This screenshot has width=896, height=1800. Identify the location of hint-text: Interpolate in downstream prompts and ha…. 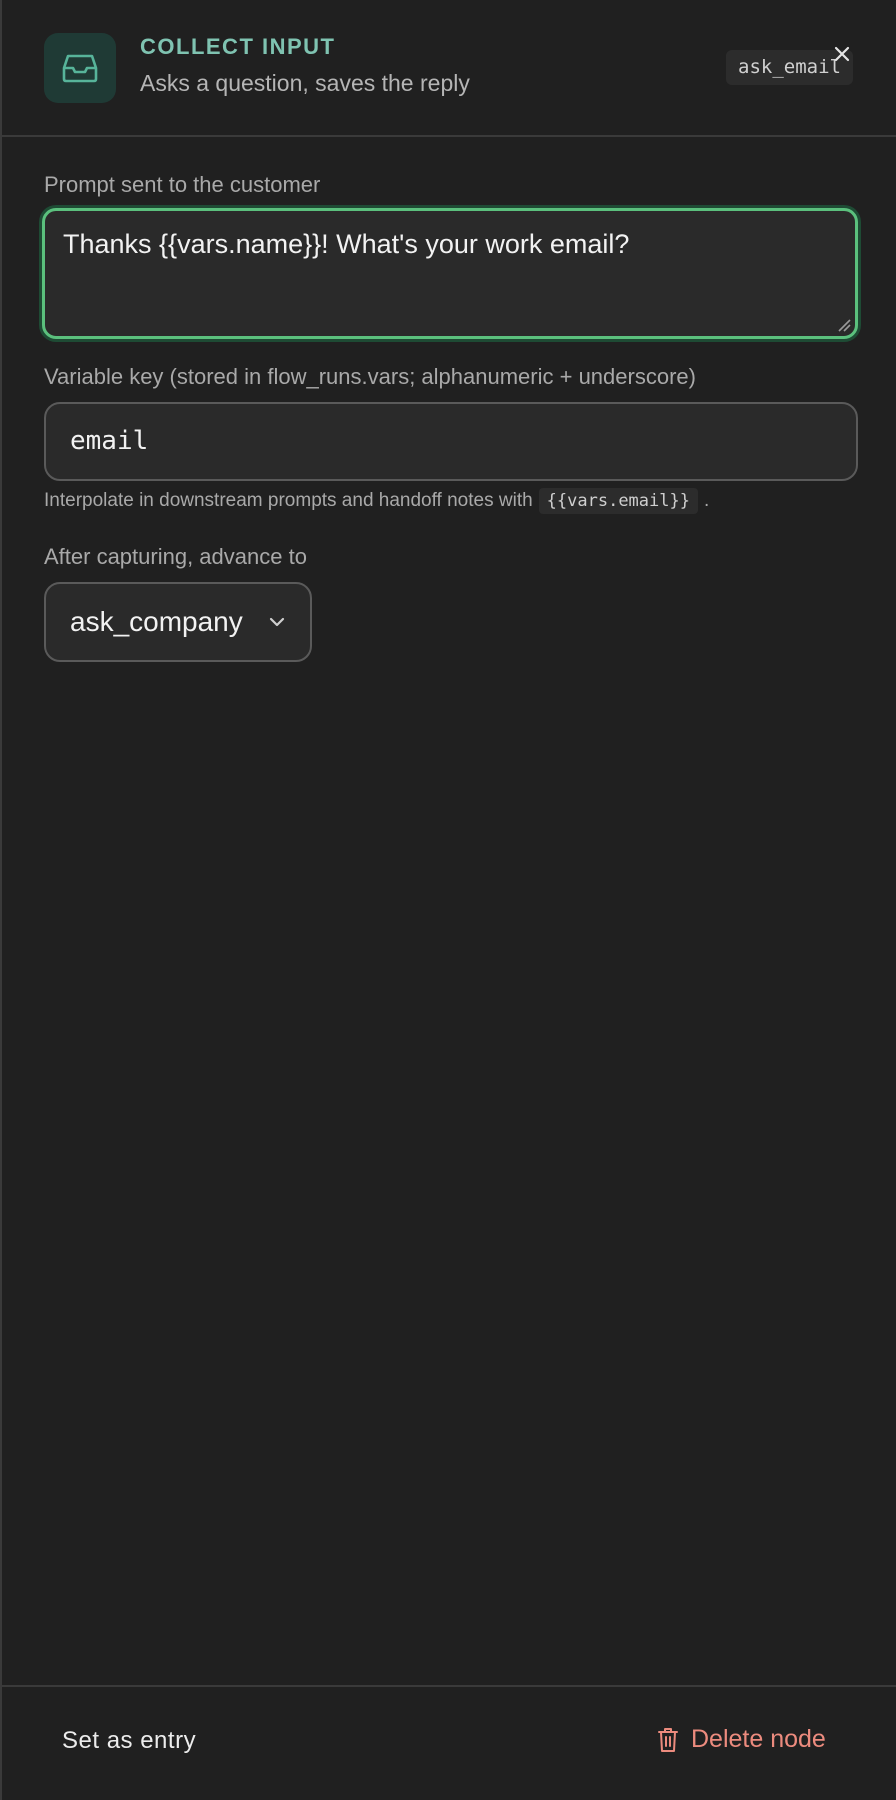
(288, 500).